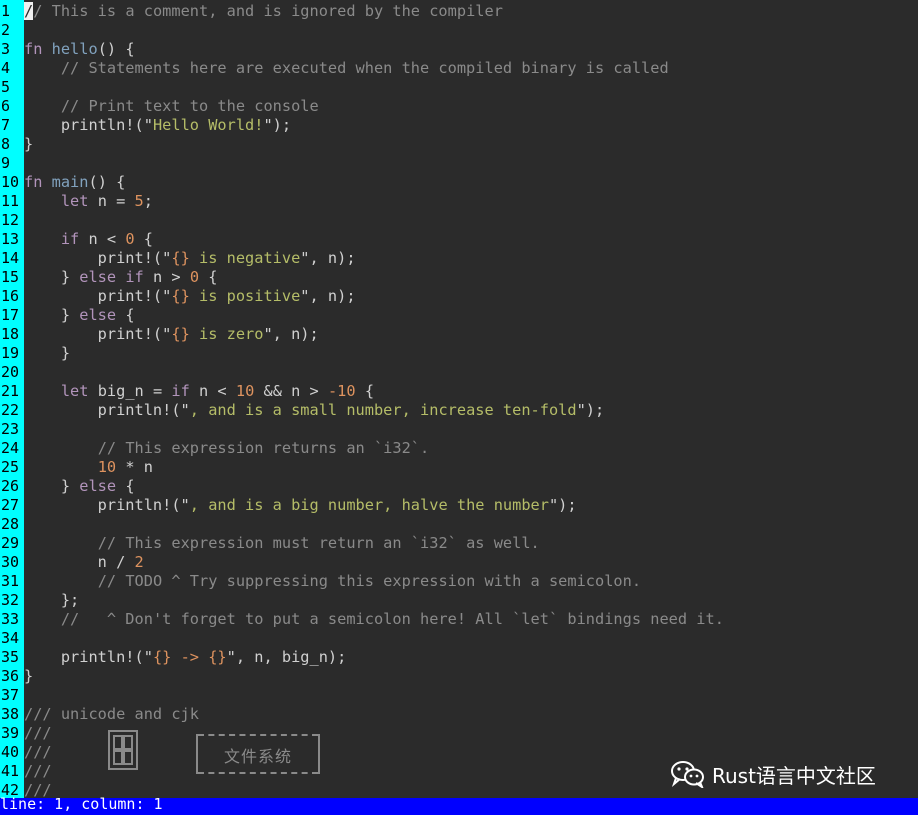 The image size is (918, 815). What do you see at coordinates (459, 448) in the screenshot?
I see `code-line: 24 // This expression returns an `i32`.` at bounding box center [459, 448].